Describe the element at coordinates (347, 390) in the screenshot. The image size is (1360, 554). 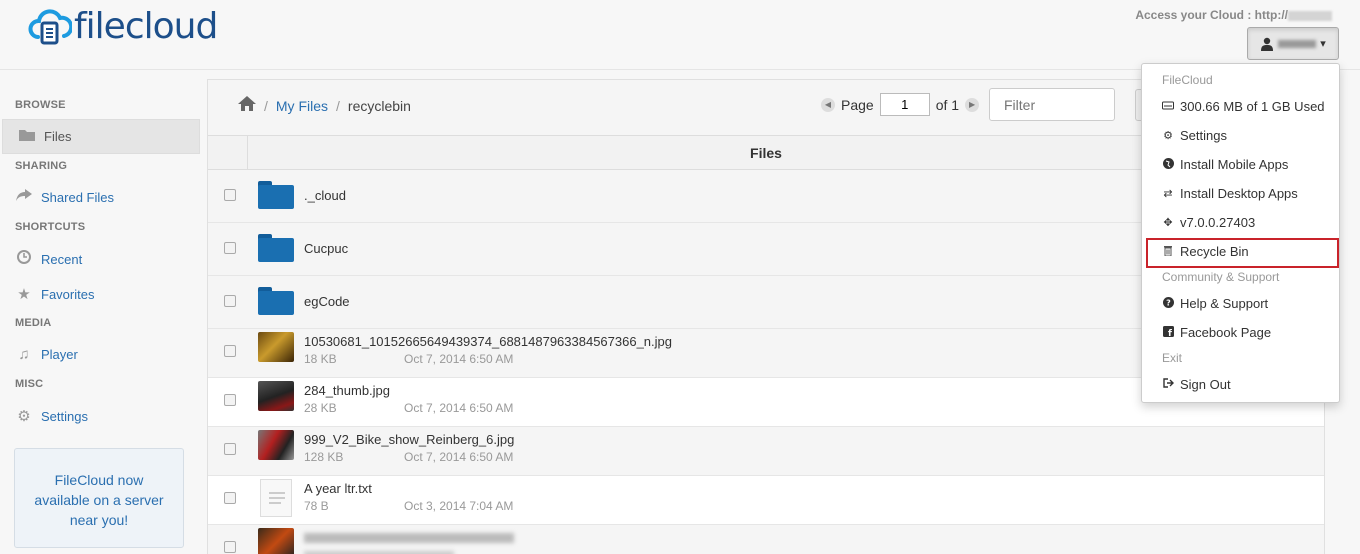
I see `file-name: 284_thumb.jpg` at that location.